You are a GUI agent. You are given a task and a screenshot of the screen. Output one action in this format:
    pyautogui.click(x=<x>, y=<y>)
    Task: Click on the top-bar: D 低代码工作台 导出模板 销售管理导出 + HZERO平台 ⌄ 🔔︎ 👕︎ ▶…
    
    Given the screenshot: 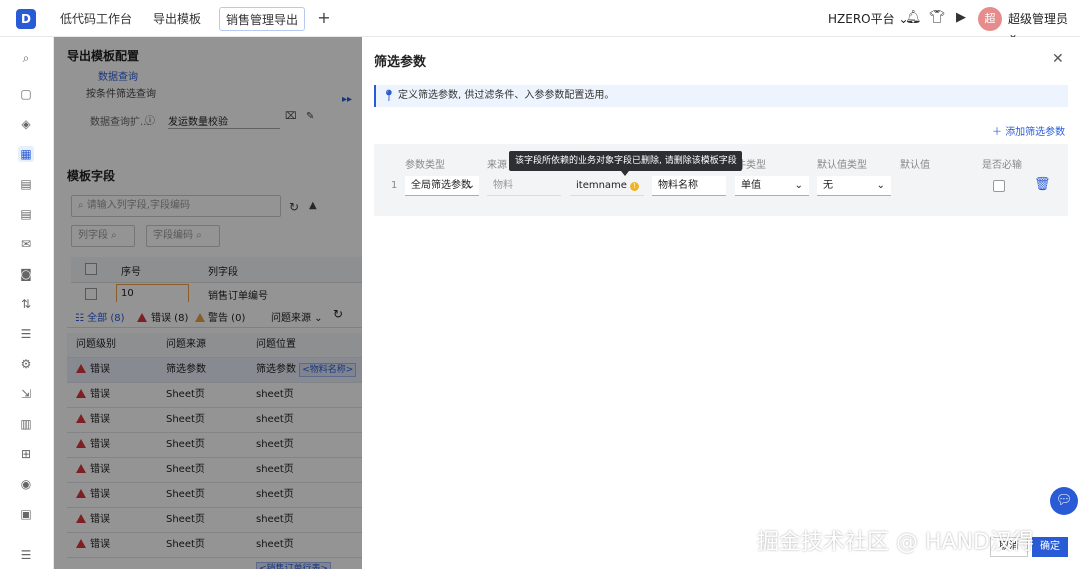 What is the action you would take?
    pyautogui.click(x=540, y=20)
    